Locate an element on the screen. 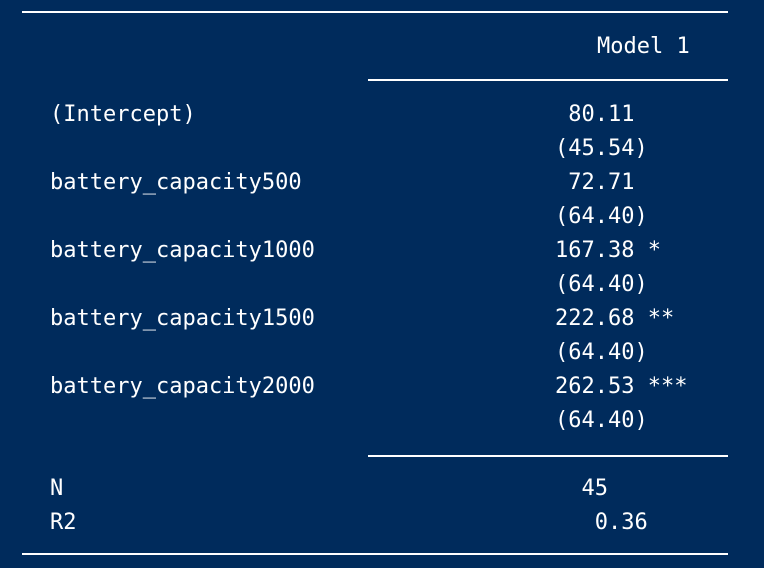  estimate-value: 167.38 * is located at coordinates (608, 250).